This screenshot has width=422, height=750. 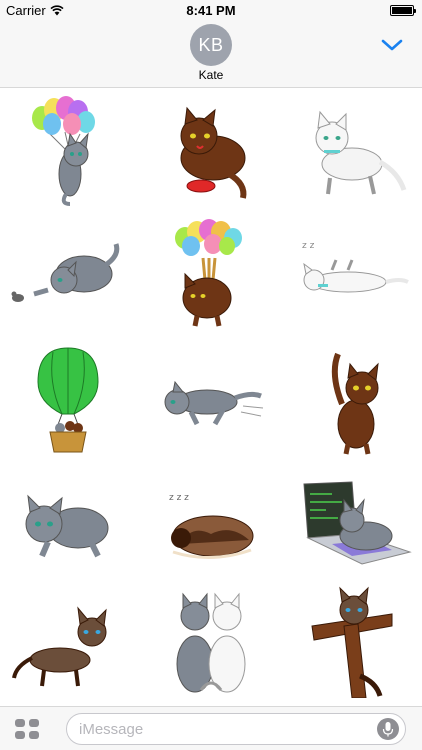 What do you see at coordinates (308, 246) in the screenshot?
I see `svg-text: z z` at bounding box center [308, 246].